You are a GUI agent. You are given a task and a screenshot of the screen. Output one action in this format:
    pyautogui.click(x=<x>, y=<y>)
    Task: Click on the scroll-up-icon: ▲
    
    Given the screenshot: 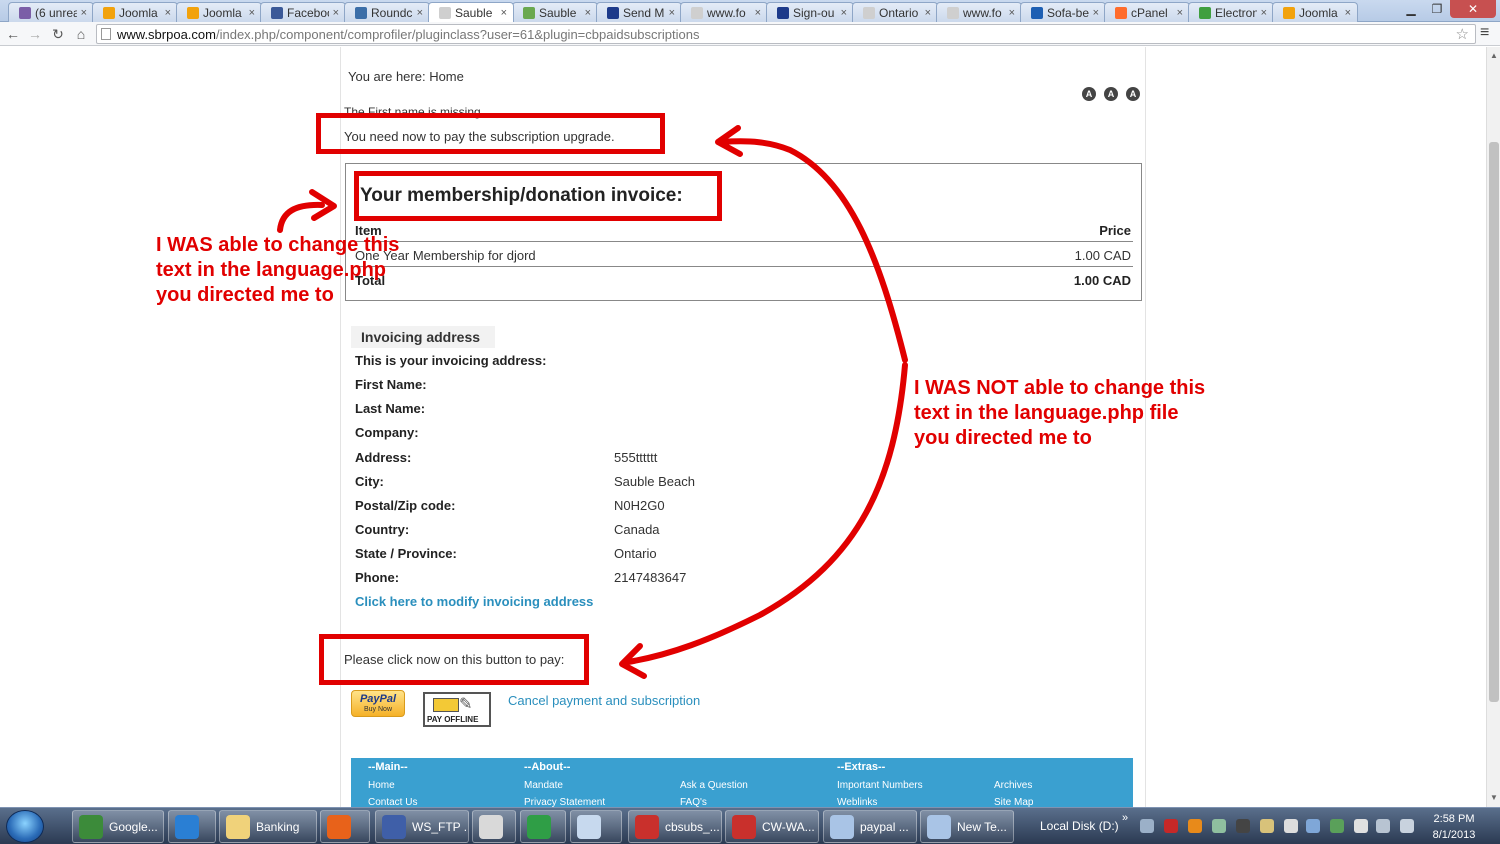 What is the action you would take?
    pyautogui.click(x=1494, y=55)
    